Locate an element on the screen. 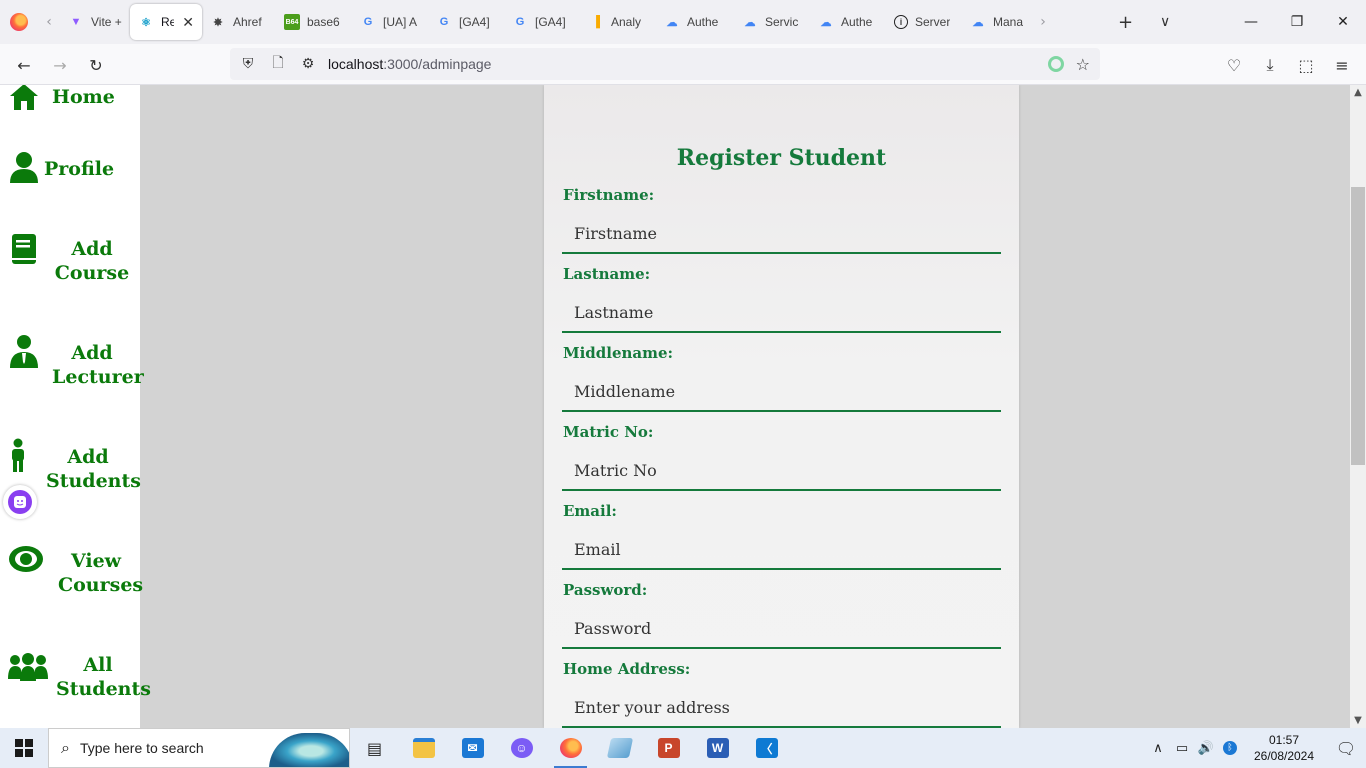 This screenshot has width=1366, height=768. taskbar-search-box: ⌕ Type here to search is located at coordinates (199, 748).